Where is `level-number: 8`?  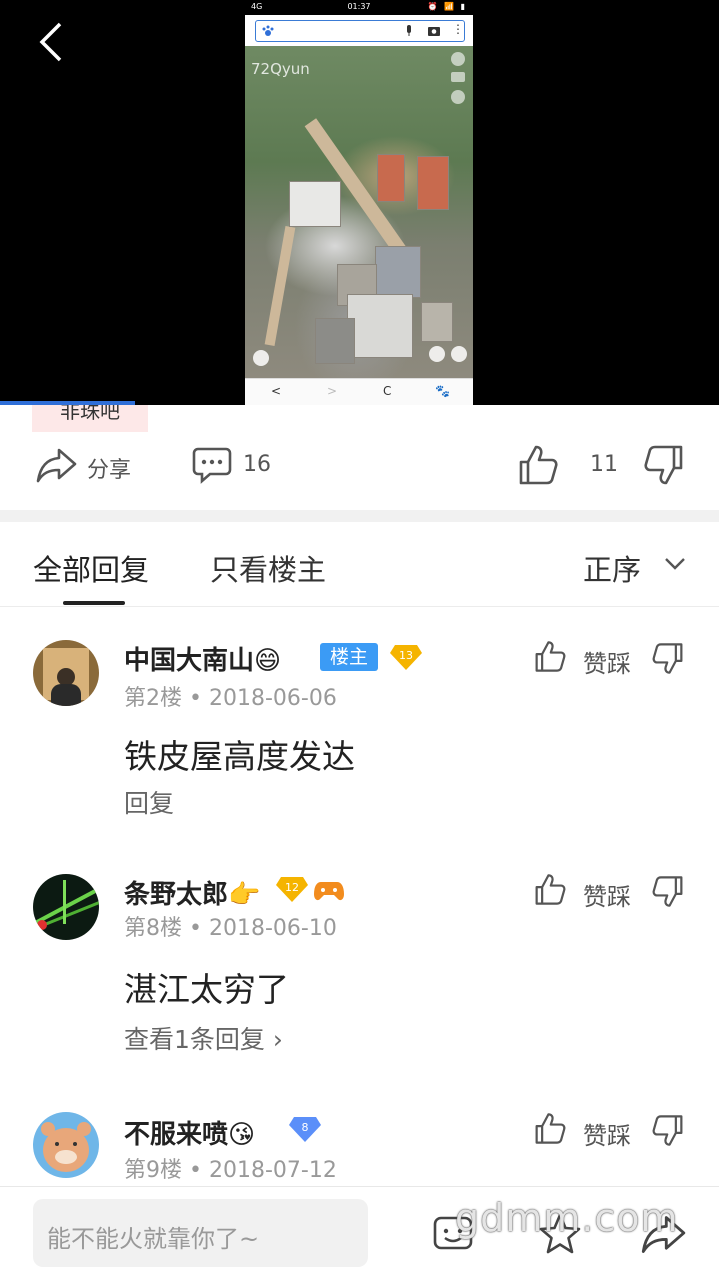 level-number: 8 is located at coordinates (305, 1127).